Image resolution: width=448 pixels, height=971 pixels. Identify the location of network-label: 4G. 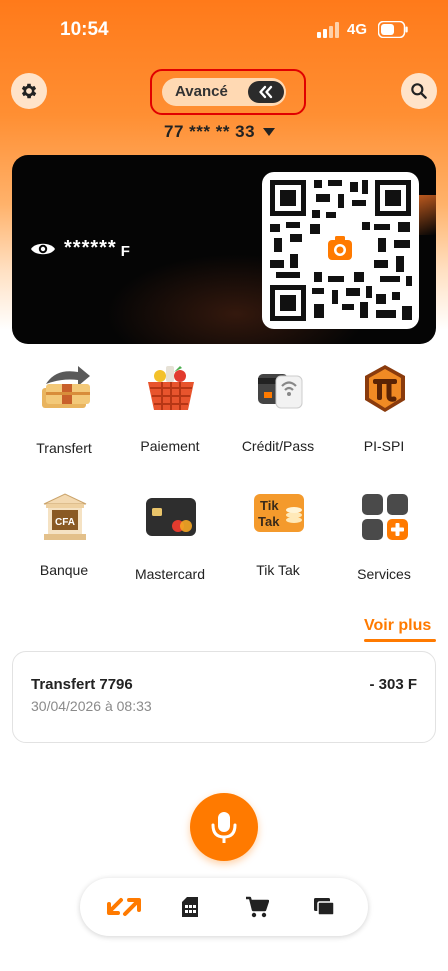
(357, 29).